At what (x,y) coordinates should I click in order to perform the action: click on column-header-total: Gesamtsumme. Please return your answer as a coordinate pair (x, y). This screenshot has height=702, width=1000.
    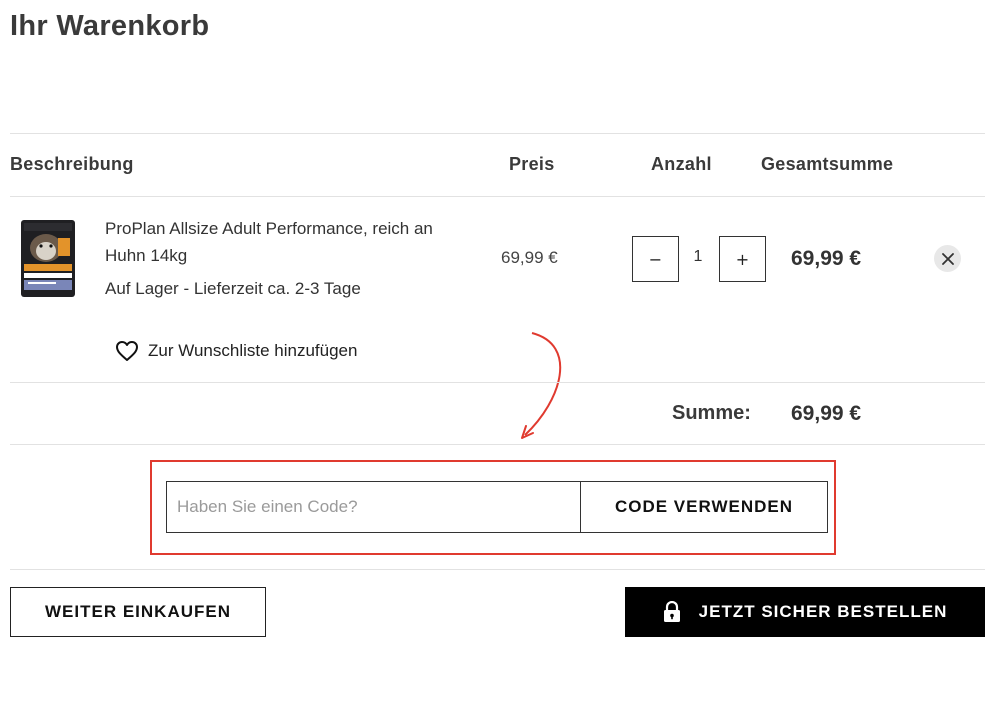
    Looking at the image, I should click on (827, 164).